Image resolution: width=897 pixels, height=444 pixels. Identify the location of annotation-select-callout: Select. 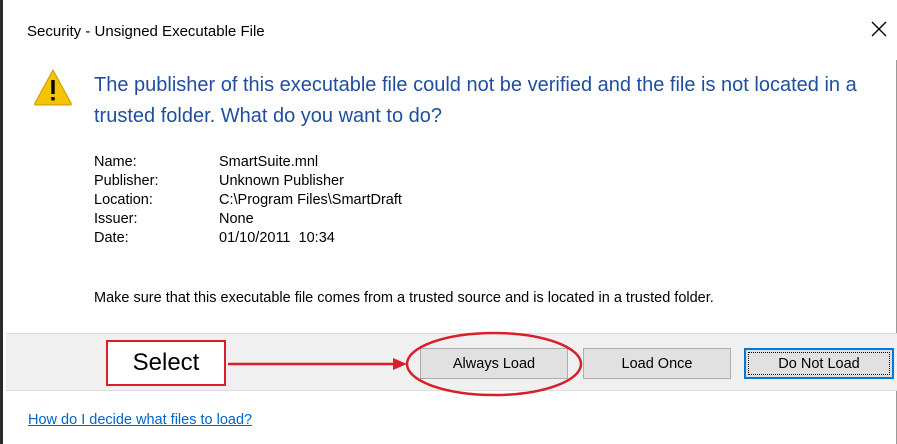
(166, 363).